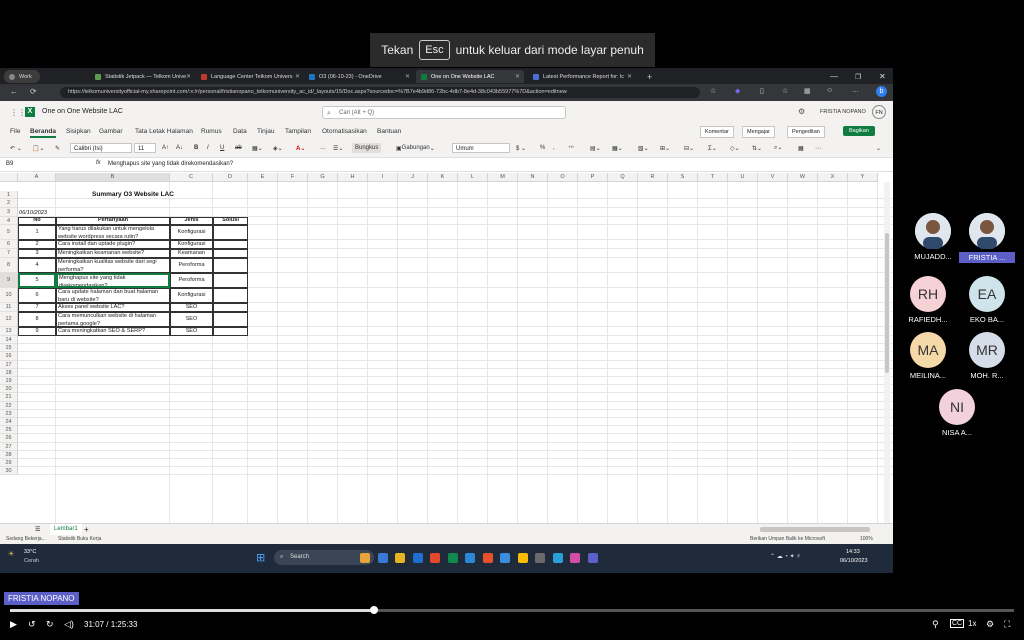 This screenshot has height=640, width=1024. What do you see at coordinates (481, 148) in the screenshot?
I see `number-format-select: Umum` at bounding box center [481, 148].